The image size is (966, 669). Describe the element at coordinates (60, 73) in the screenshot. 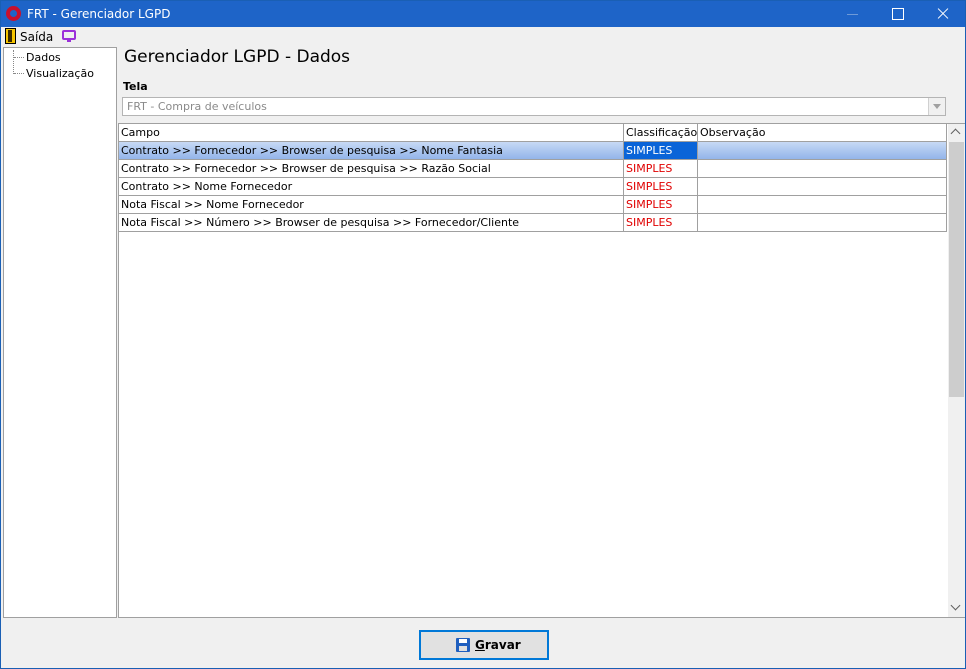

I see `tree-item-visualizacao: Visualização` at that location.